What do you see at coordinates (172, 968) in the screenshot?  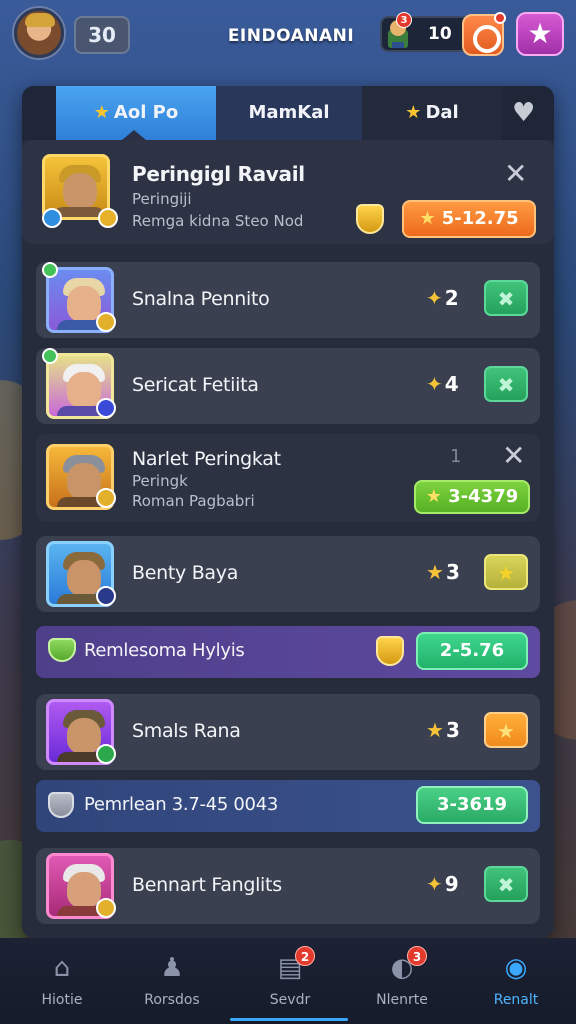 I see `bell-icon: ♟` at bounding box center [172, 968].